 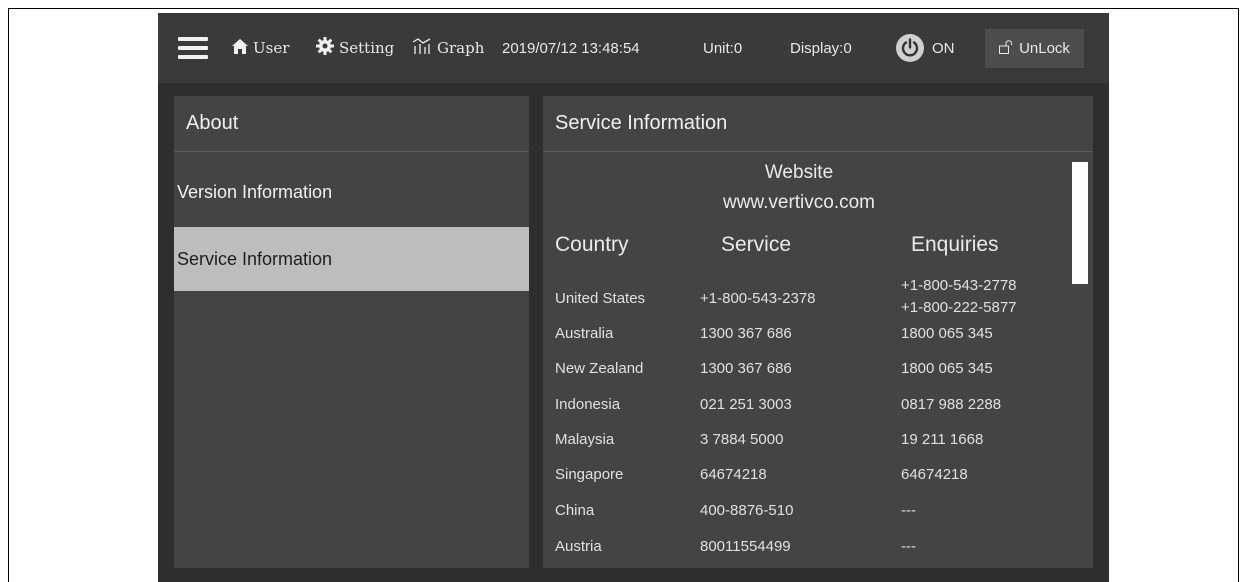 I want to click on service-cell: +1-800-543-2378, so click(x=758, y=298).